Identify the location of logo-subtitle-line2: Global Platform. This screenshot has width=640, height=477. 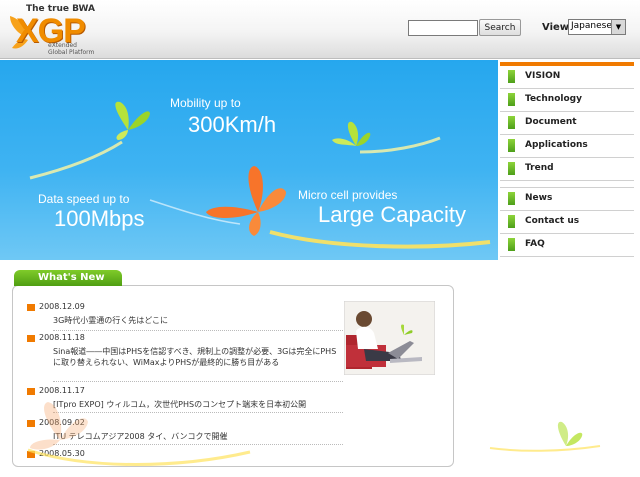
(71, 52).